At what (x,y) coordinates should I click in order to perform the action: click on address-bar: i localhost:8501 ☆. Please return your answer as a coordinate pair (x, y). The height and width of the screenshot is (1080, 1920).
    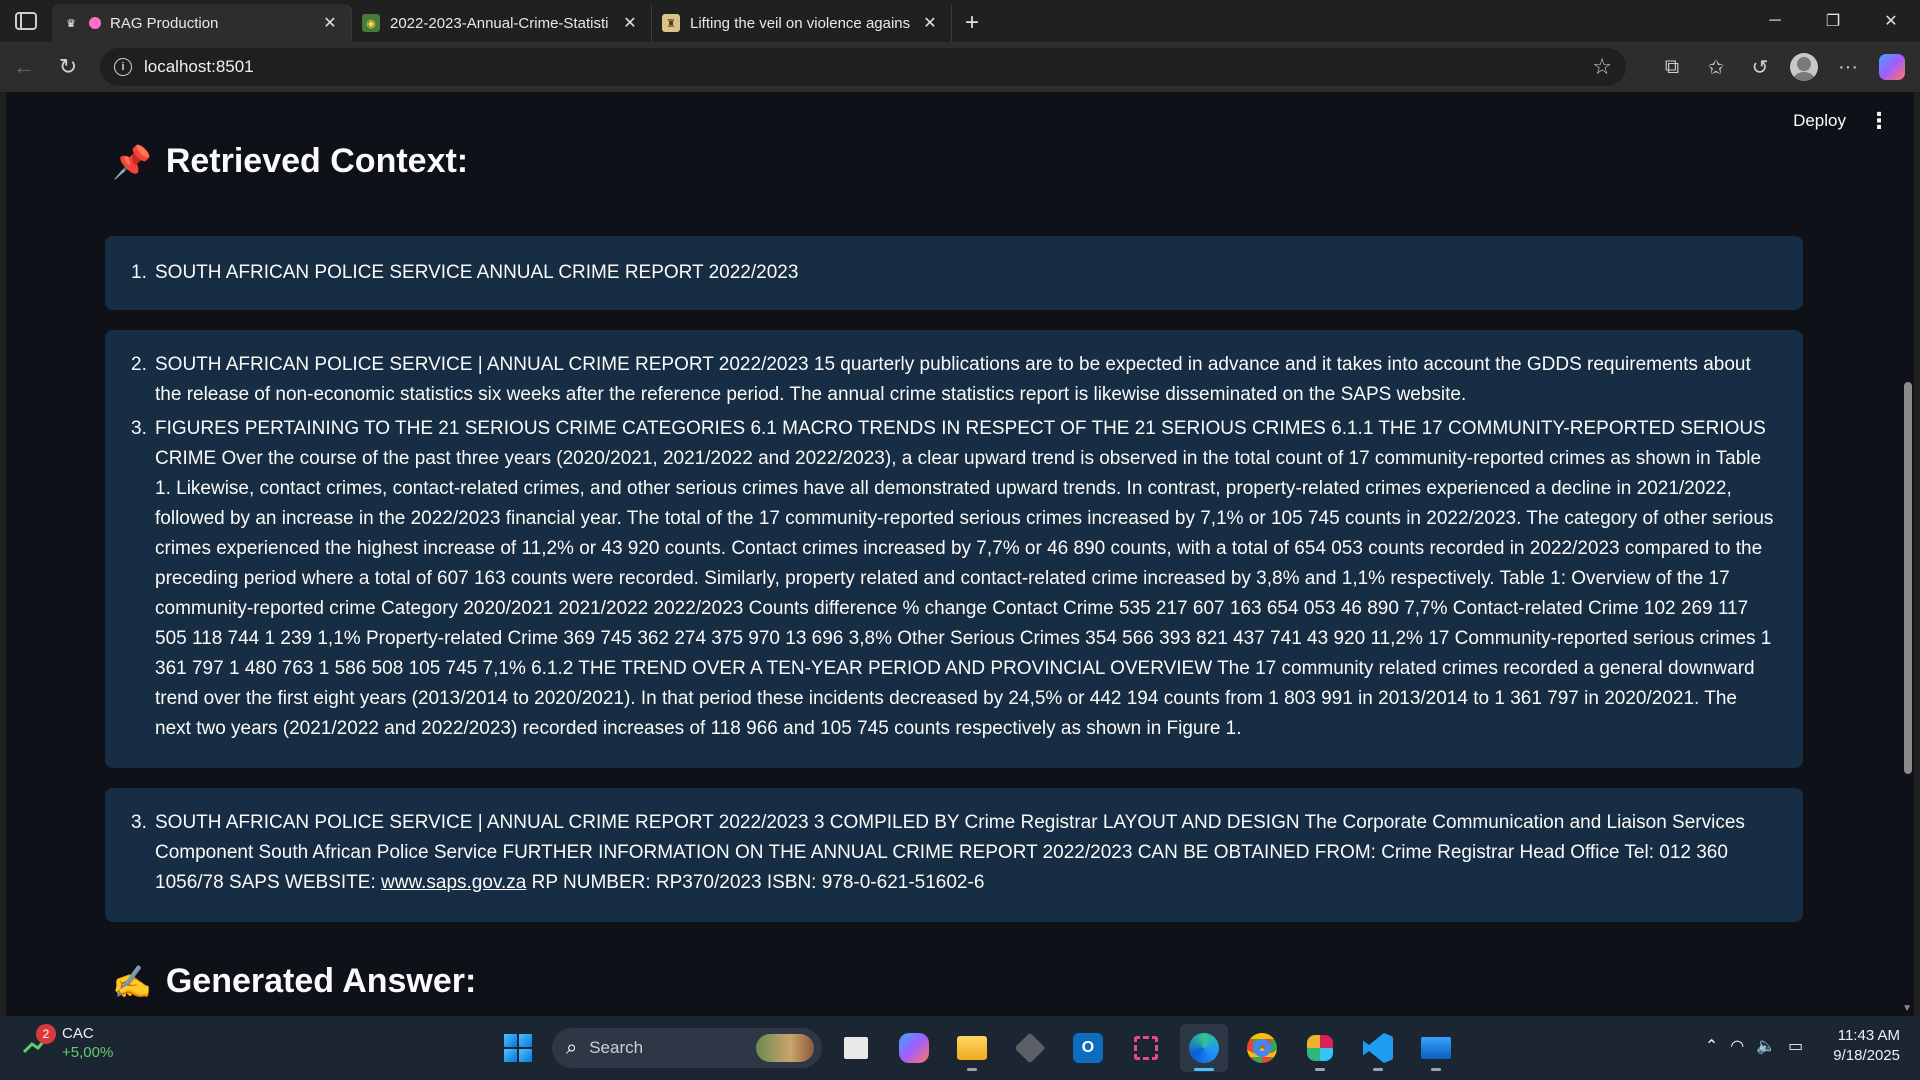
    Looking at the image, I should click on (863, 67).